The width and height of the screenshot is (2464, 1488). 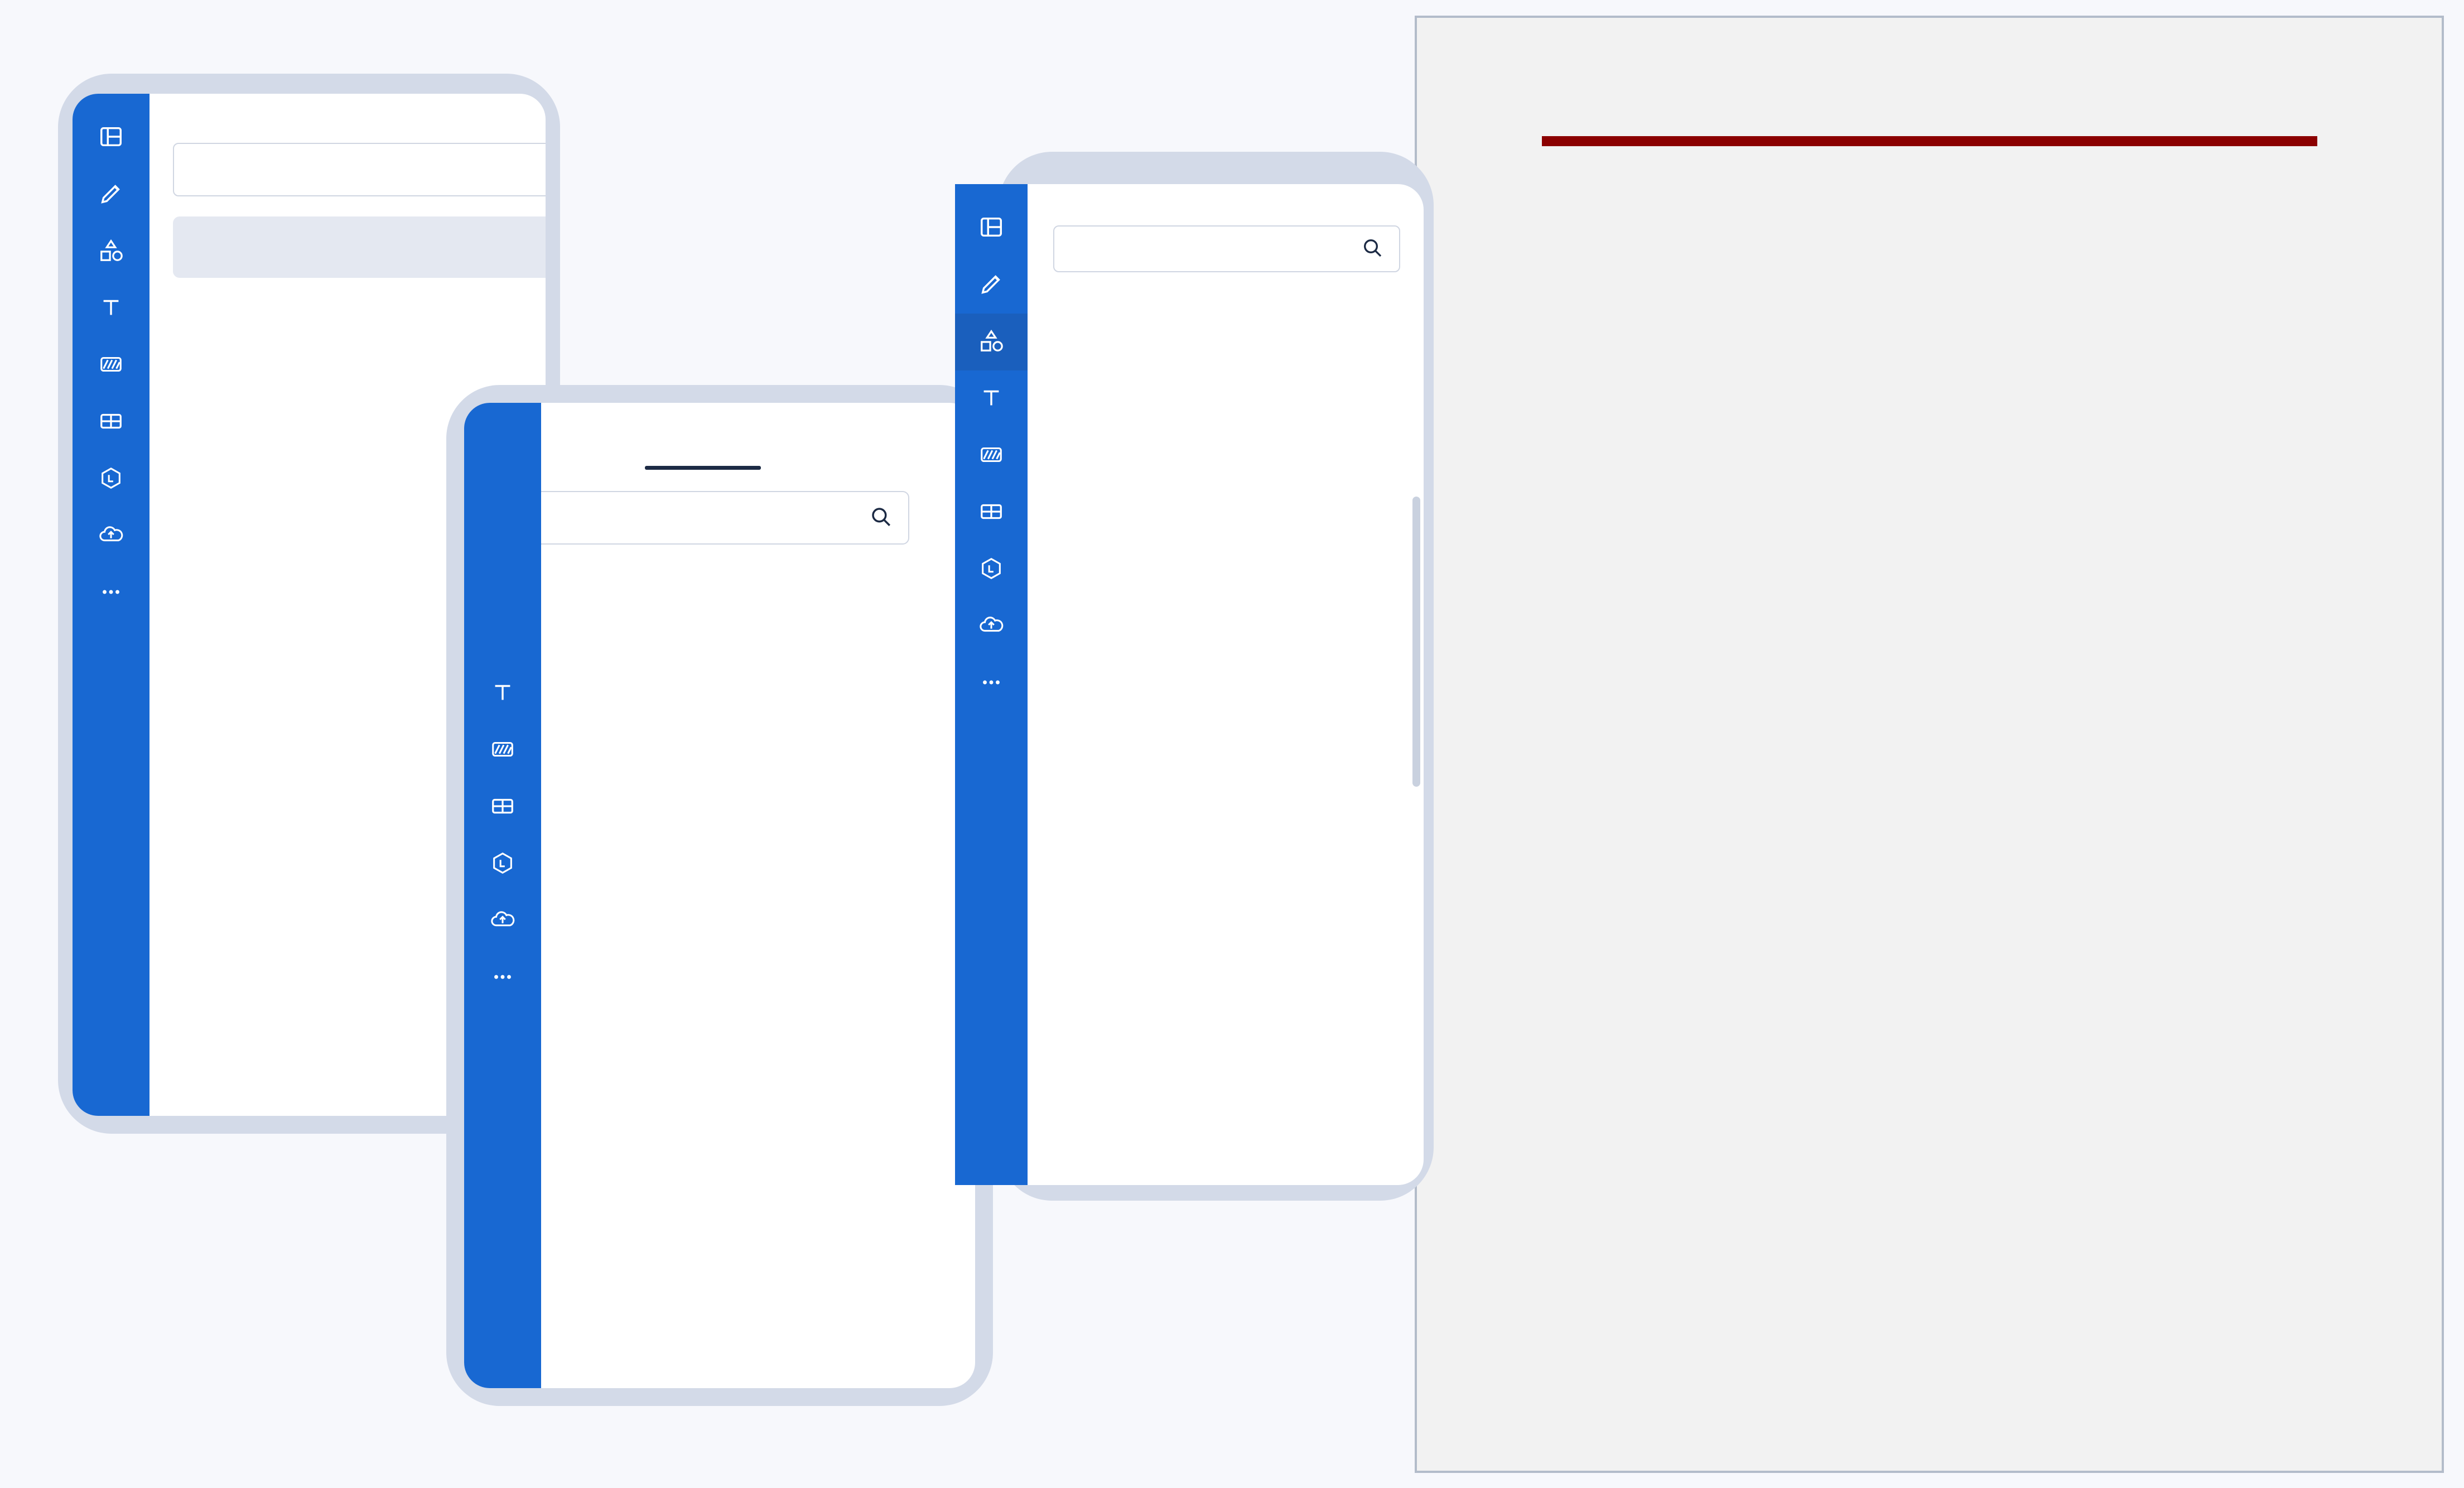 What do you see at coordinates (703, 465) in the screenshot?
I see `tab-pixabay` at bounding box center [703, 465].